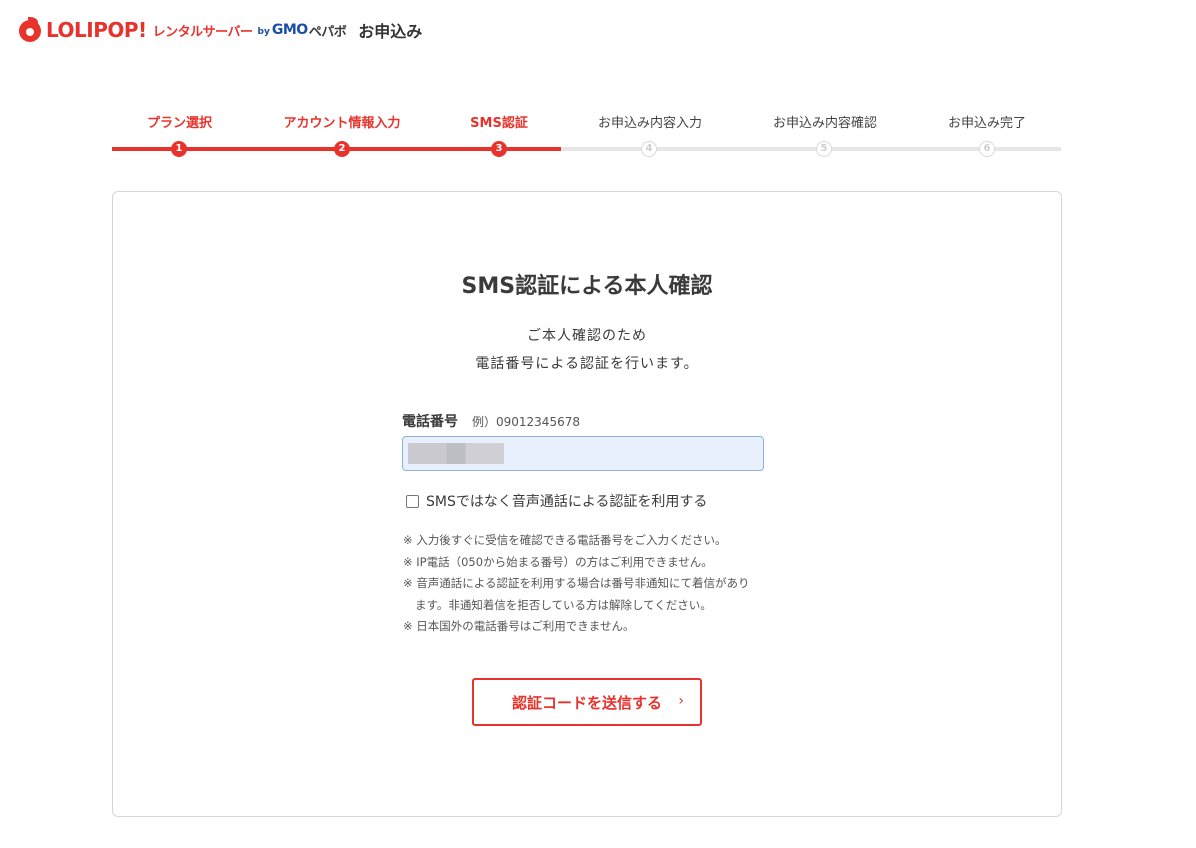 The width and height of the screenshot is (1196, 848). What do you see at coordinates (824, 149) in the screenshot?
I see `step-number-badge: 5` at bounding box center [824, 149].